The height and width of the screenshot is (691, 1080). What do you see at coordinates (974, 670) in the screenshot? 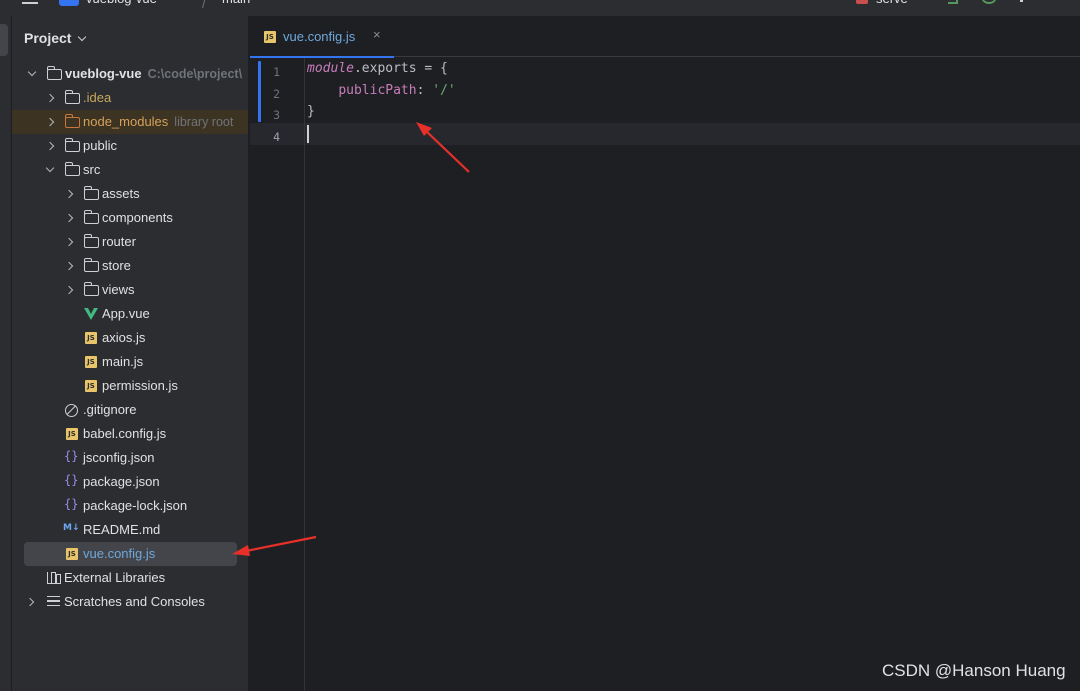
I see `watermark: CSDN @Hanson Huang` at bounding box center [974, 670].